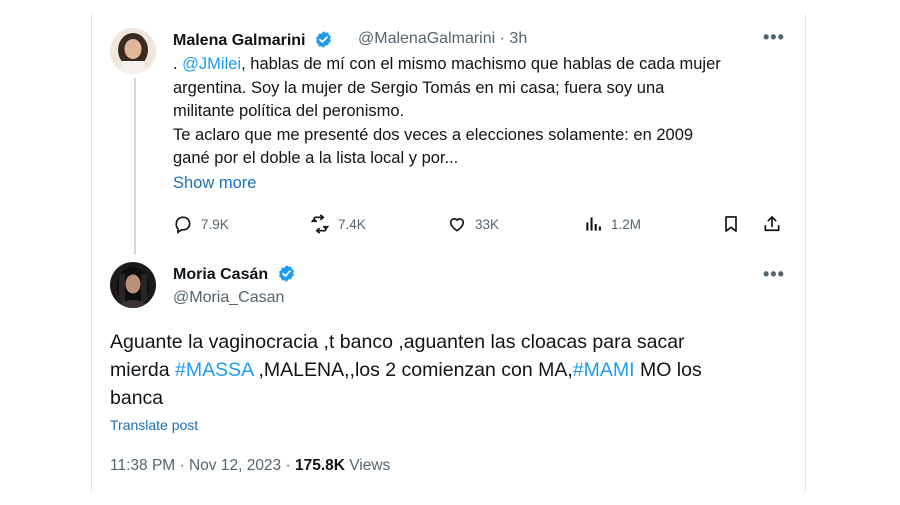 This screenshot has height=505, width=900. I want to click on avatar-moria, so click(133, 285).